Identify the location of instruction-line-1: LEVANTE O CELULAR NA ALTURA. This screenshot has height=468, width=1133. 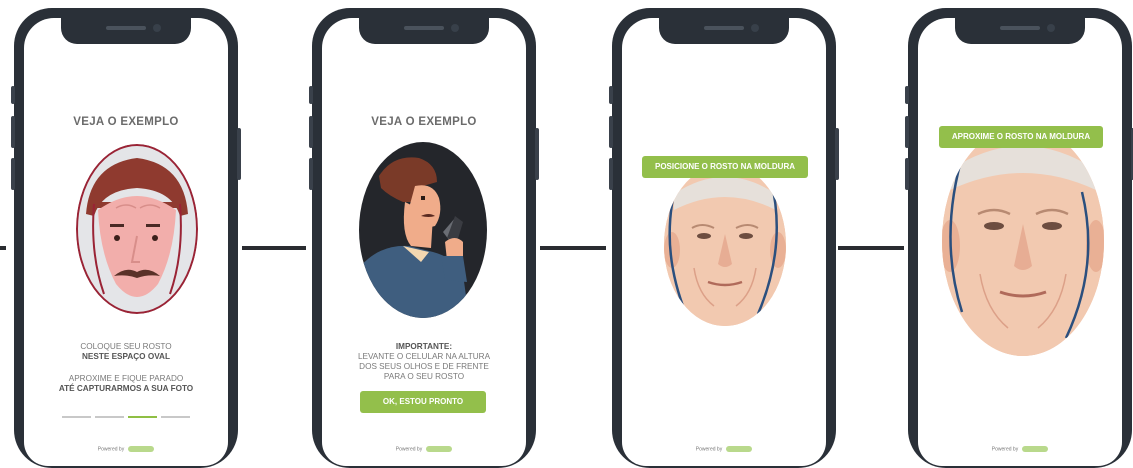
(424, 356).